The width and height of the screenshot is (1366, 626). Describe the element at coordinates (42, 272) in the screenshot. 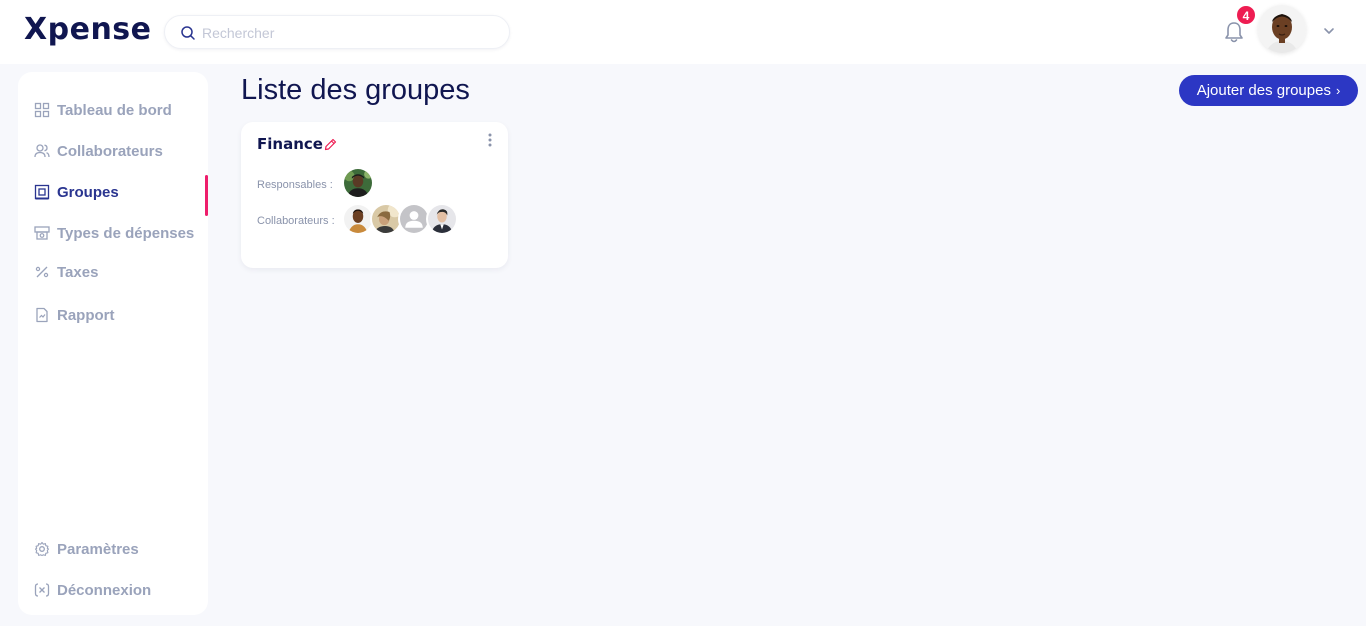

I see `percent-icon` at that location.